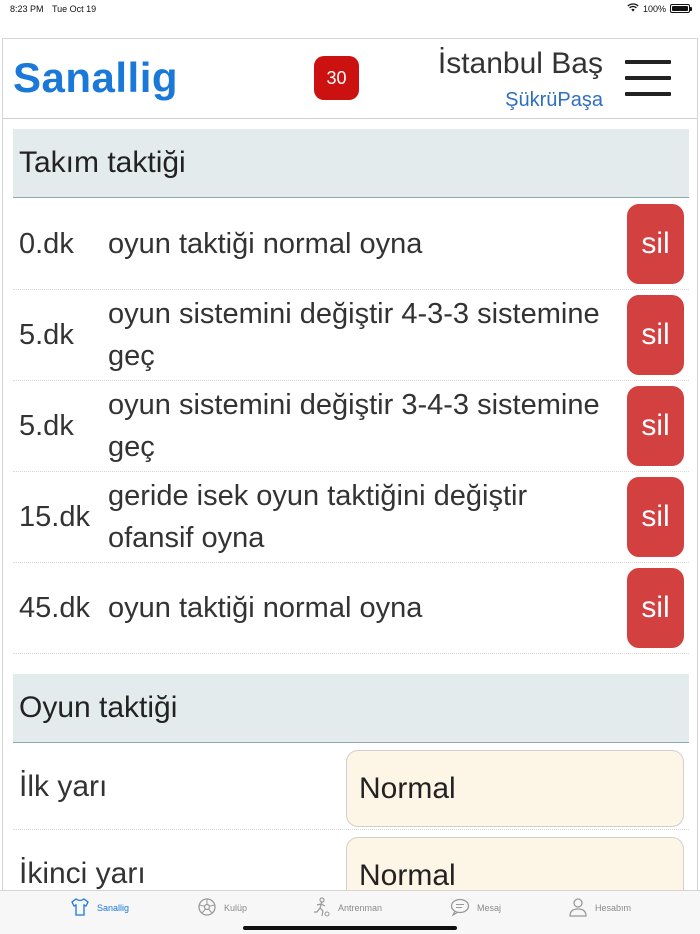  What do you see at coordinates (82, 873) in the screenshot?
I see `second-half-label: İkinci yarı` at bounding box center [82, 873].